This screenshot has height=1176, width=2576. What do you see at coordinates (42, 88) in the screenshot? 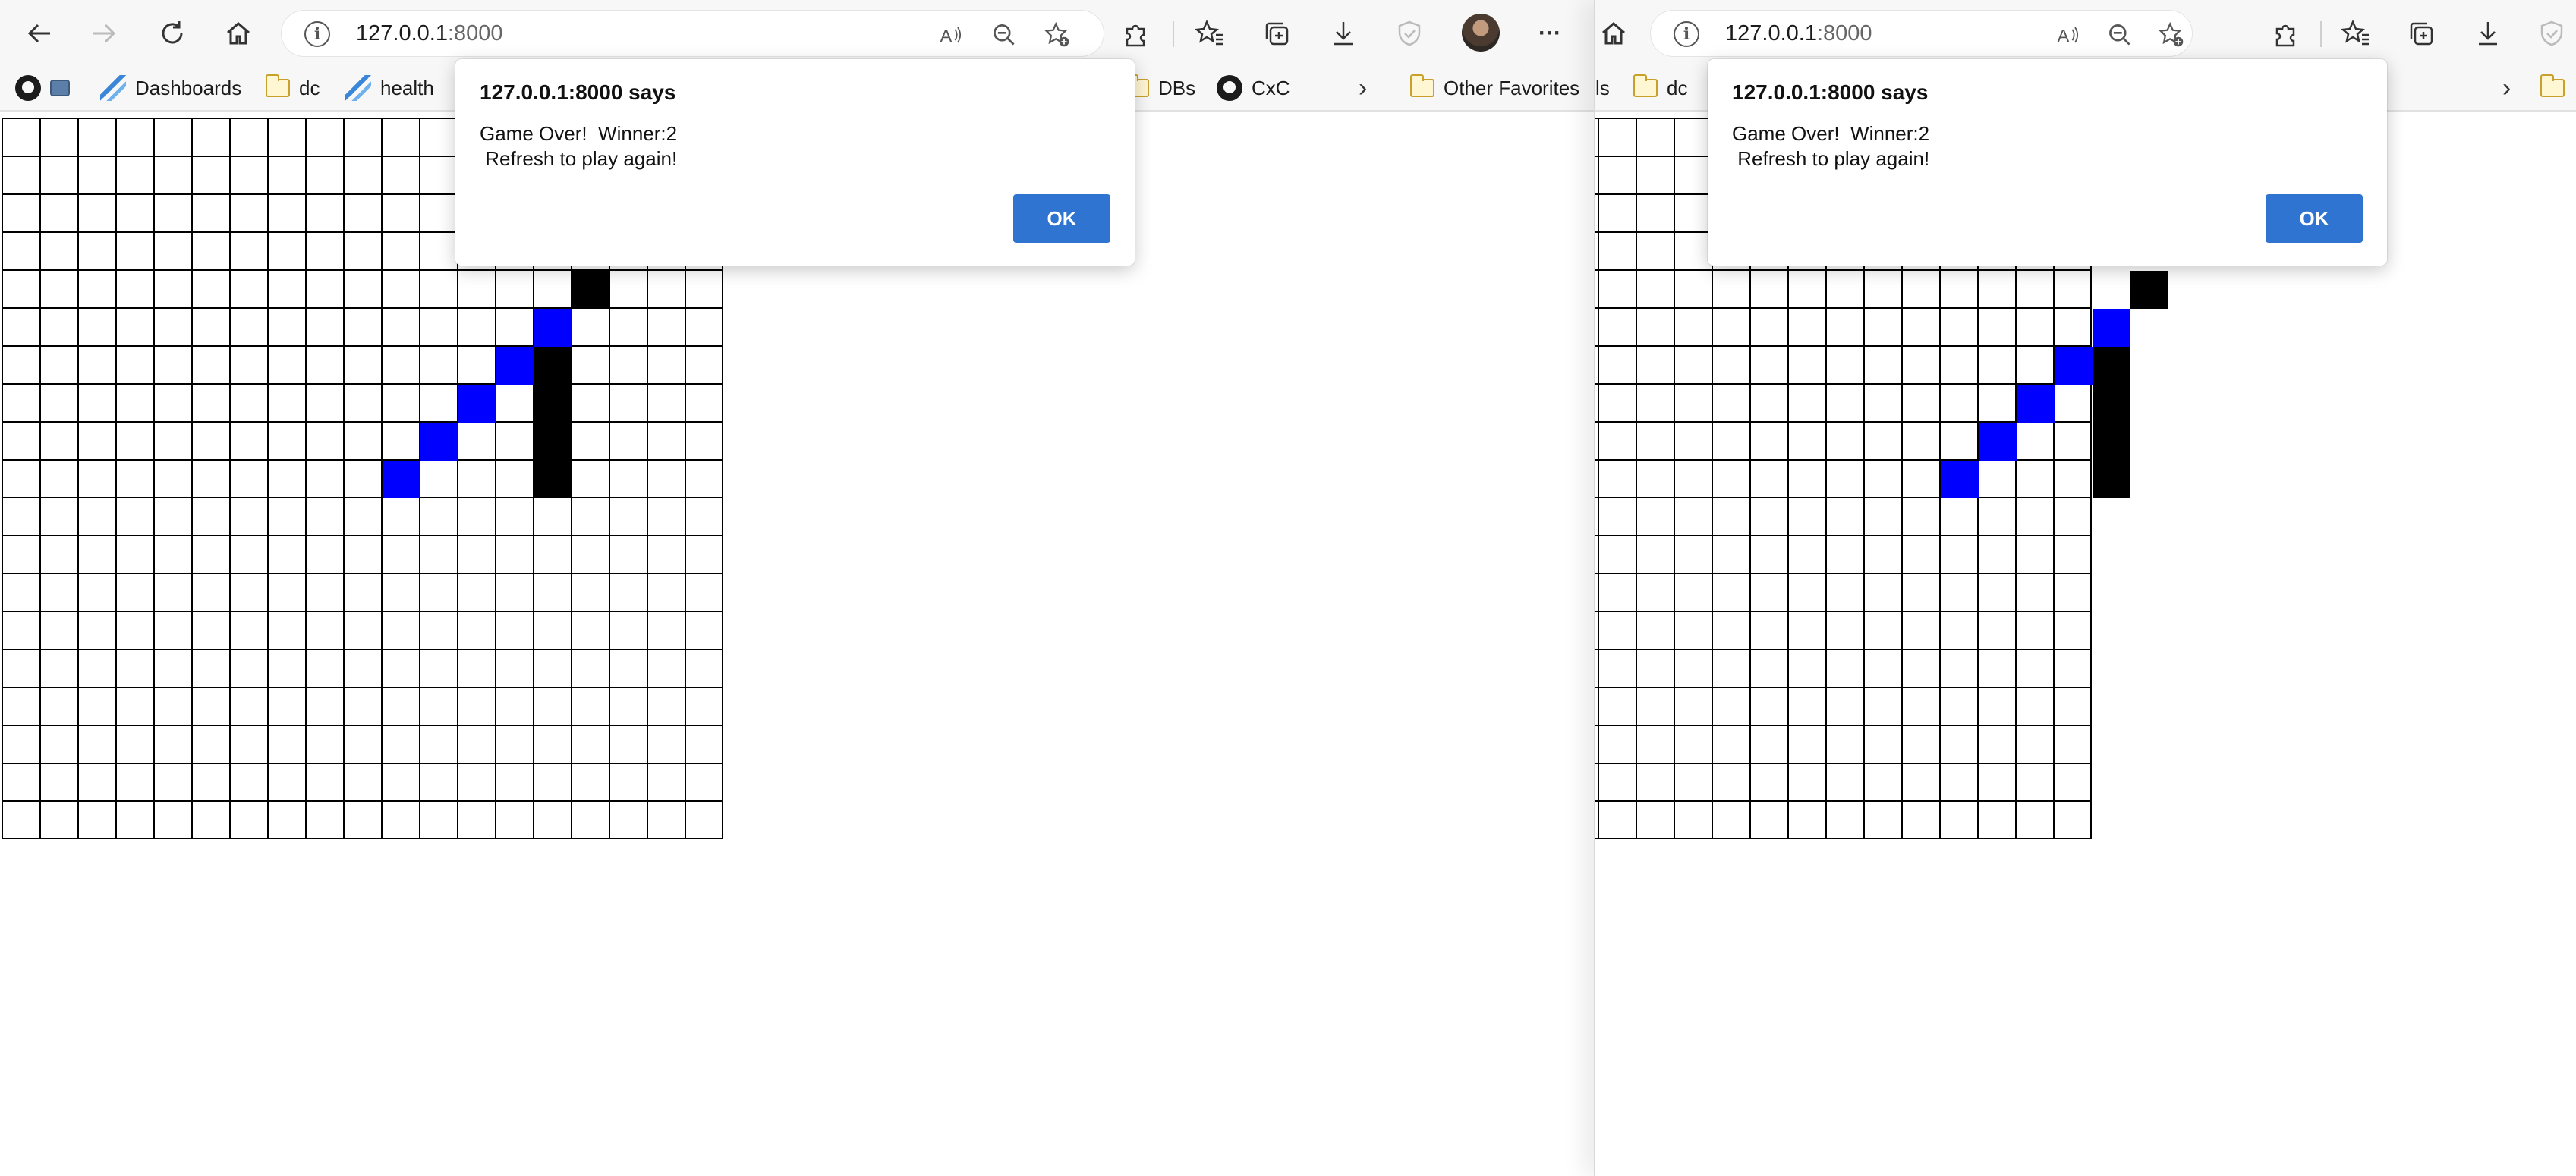
I see `bookmark-github` at bounding box center [42, 88].